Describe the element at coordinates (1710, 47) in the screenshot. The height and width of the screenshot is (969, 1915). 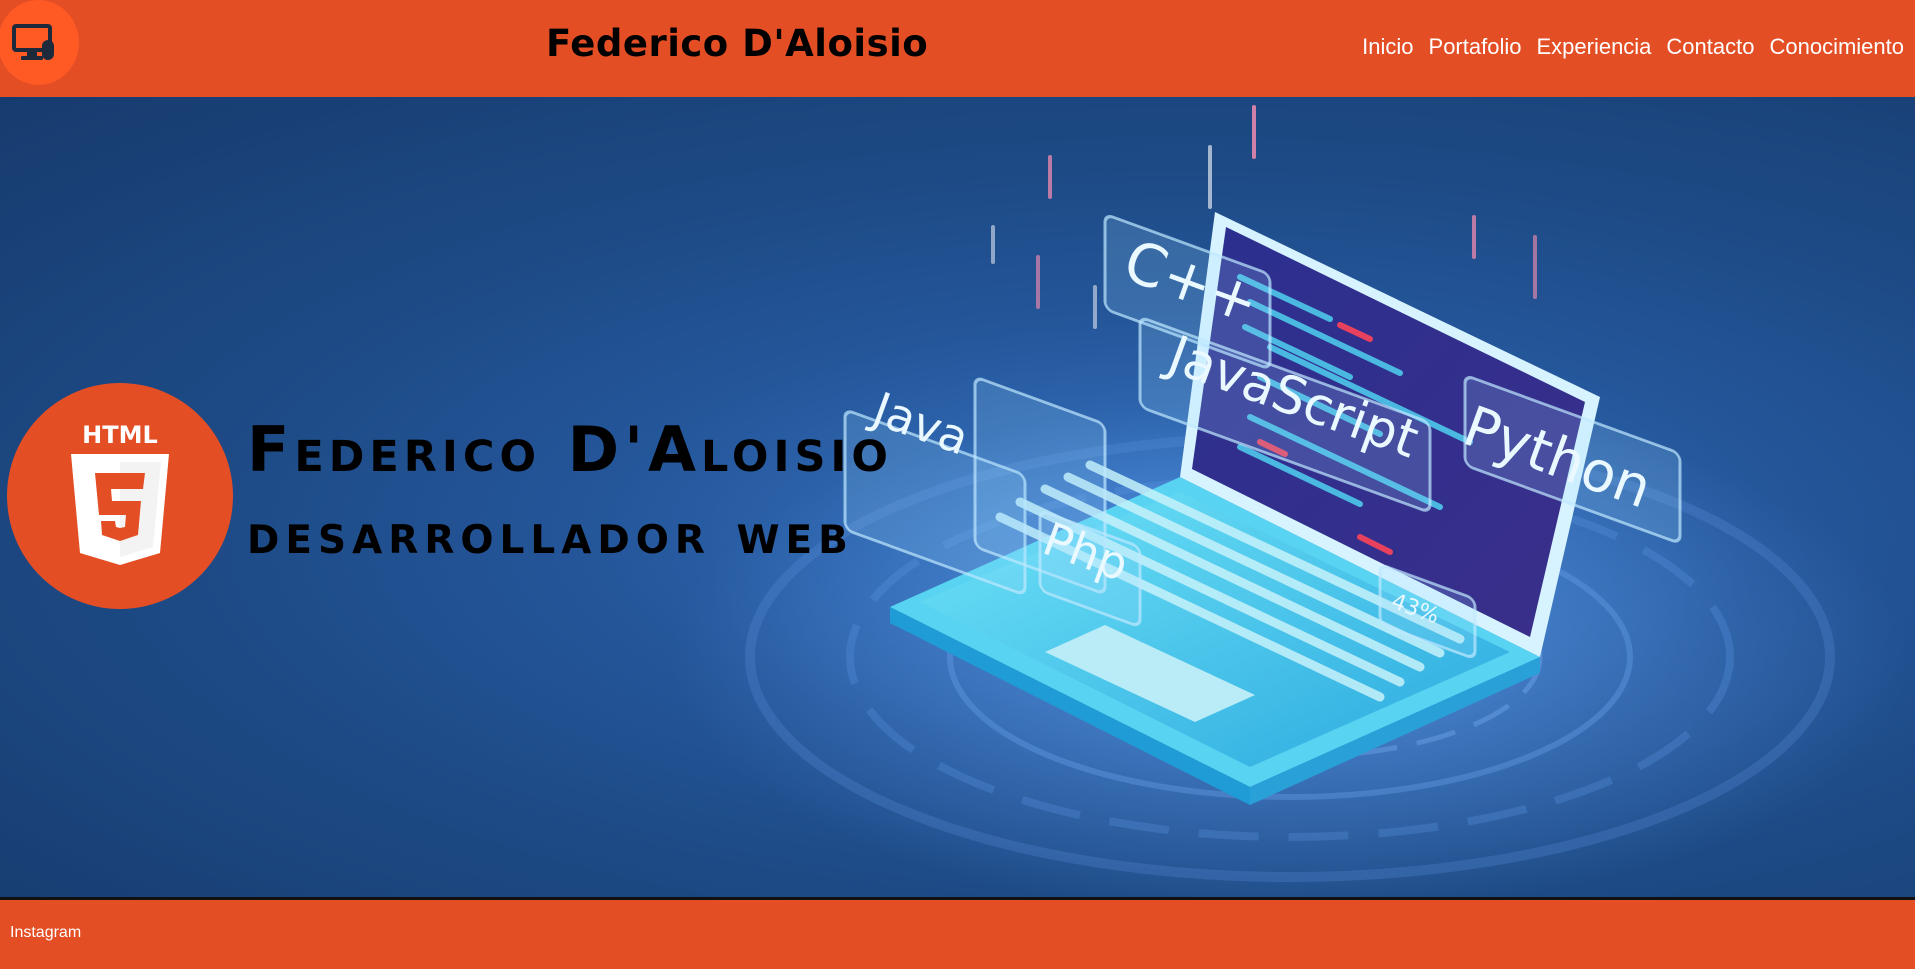
I see `nav-contacto: Contacto` at that location.